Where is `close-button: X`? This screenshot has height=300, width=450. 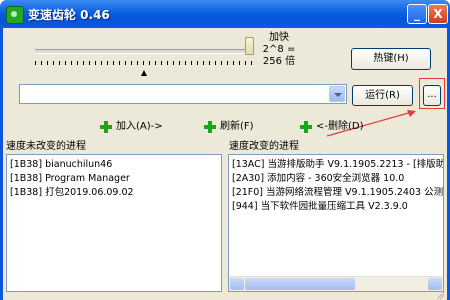 close-button: X is located at coordinates (438, 14).